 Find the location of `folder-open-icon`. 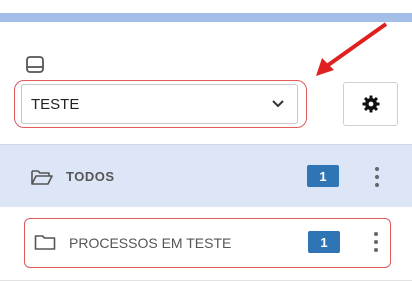

folder-open-icon is located at coordinates (42, 177).